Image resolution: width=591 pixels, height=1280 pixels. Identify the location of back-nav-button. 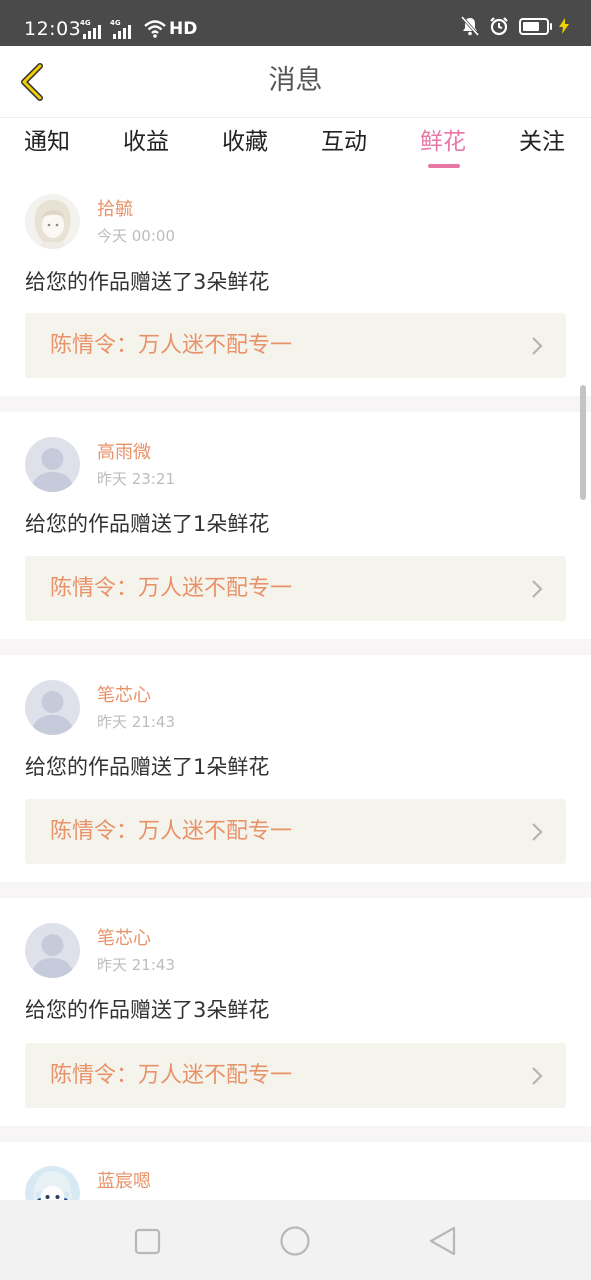
(443, 1242).